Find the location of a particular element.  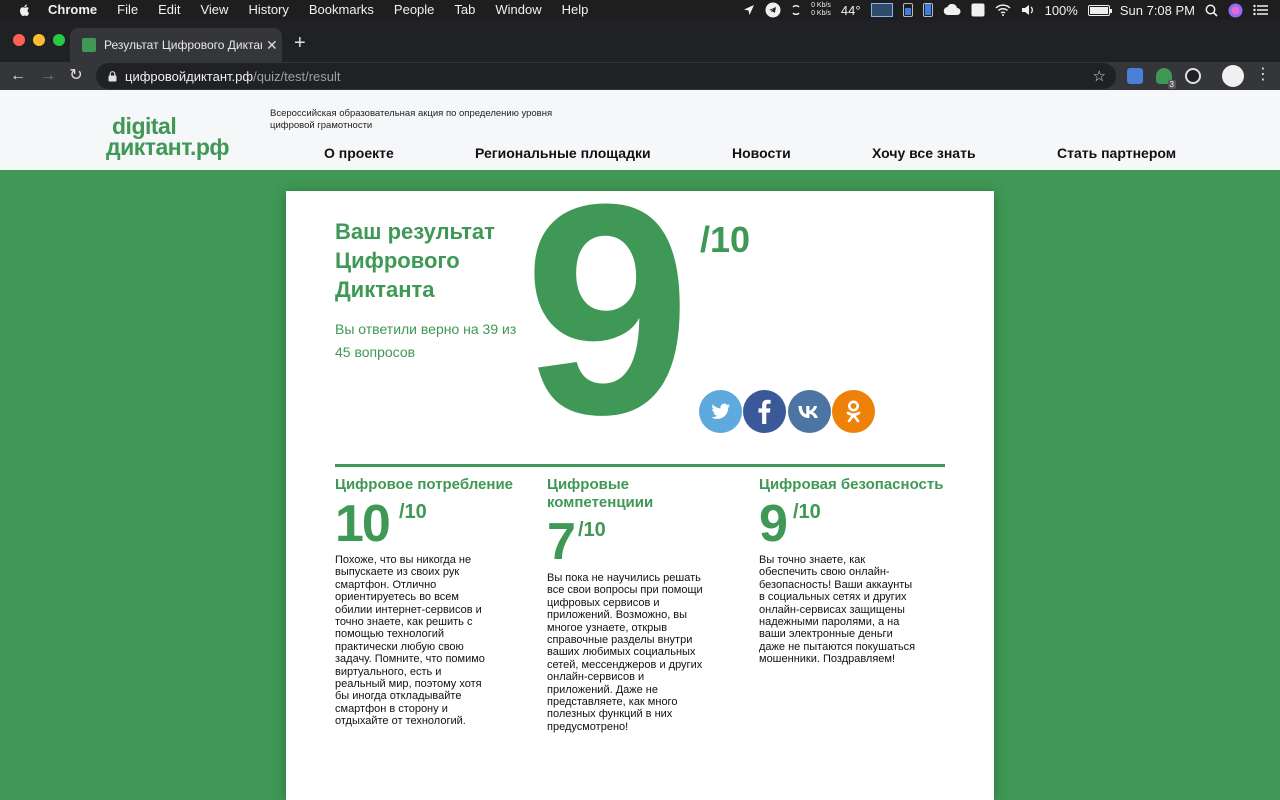

nav-want-to-know-all: Хочу все знать is located at coordinates (924, 153).